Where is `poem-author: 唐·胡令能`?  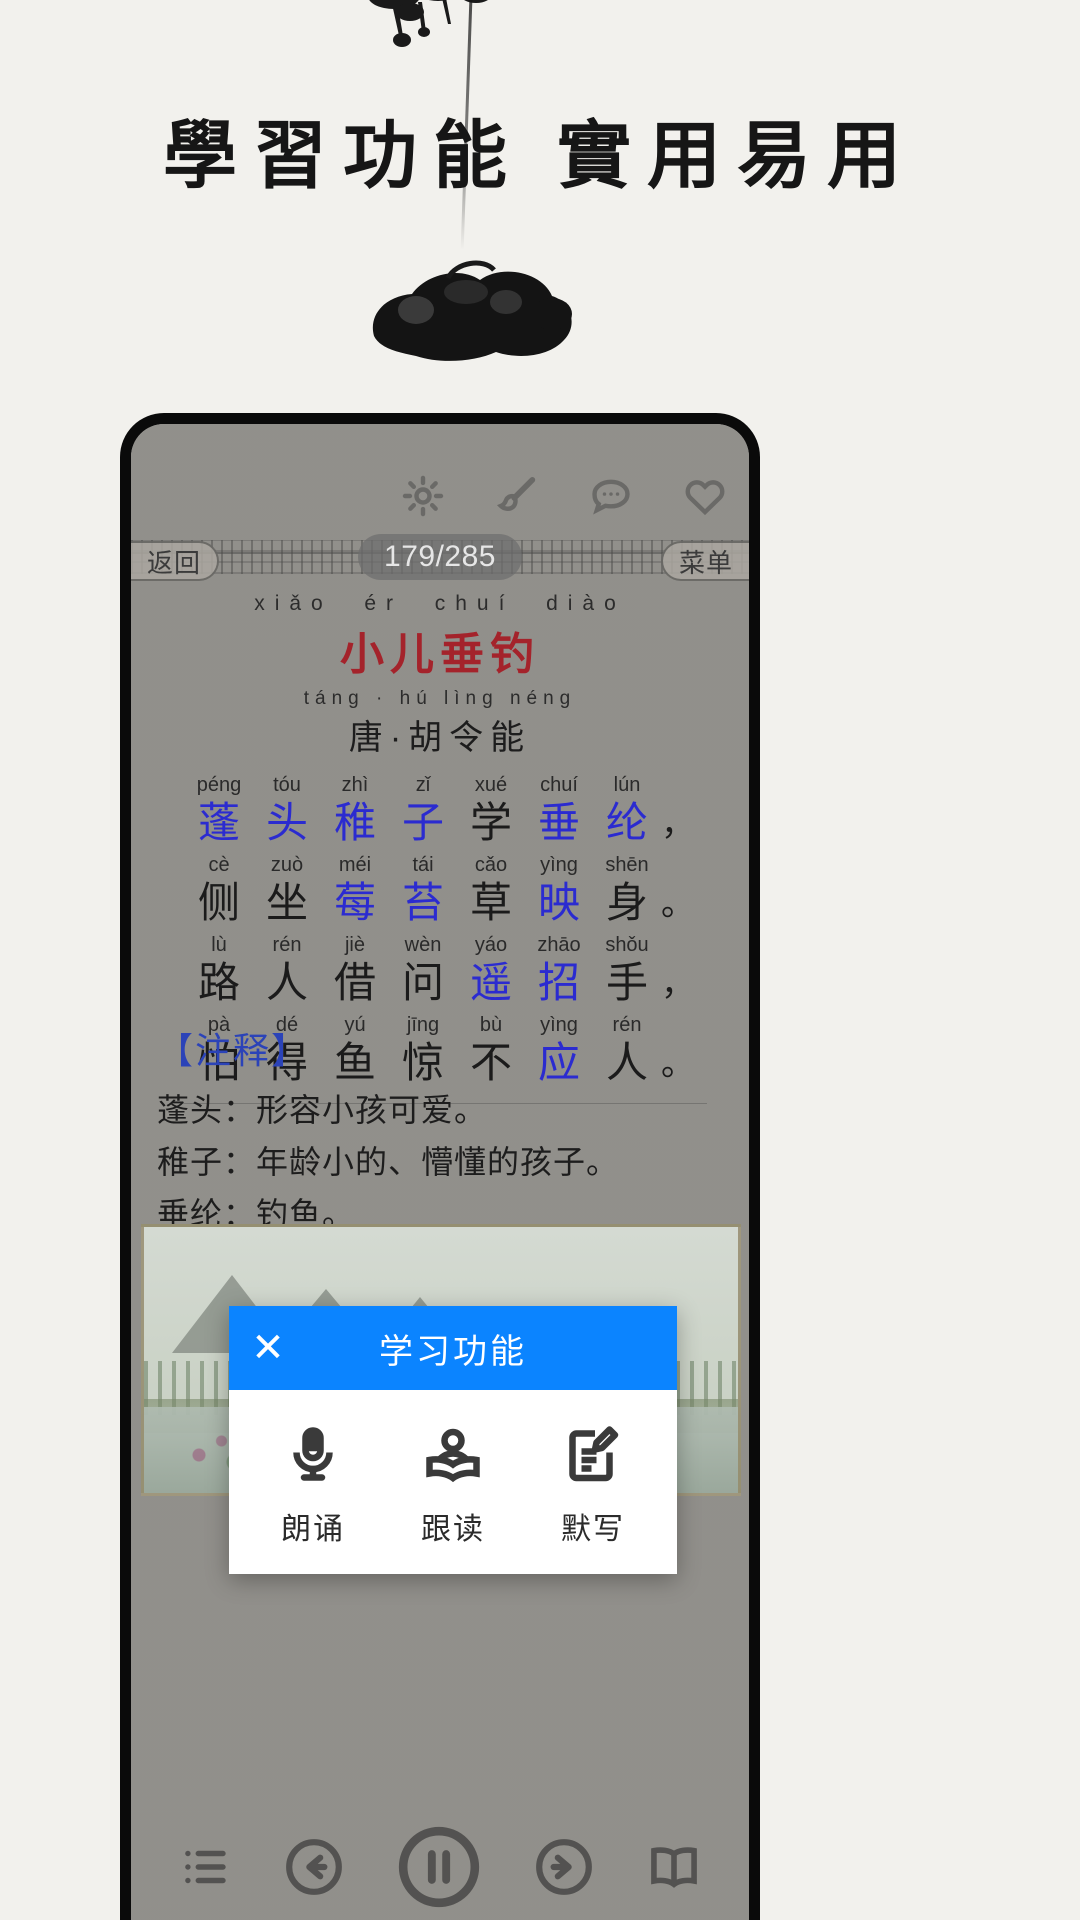
poem-author: 唐·胡令能 is located at coordinates (440, 738).